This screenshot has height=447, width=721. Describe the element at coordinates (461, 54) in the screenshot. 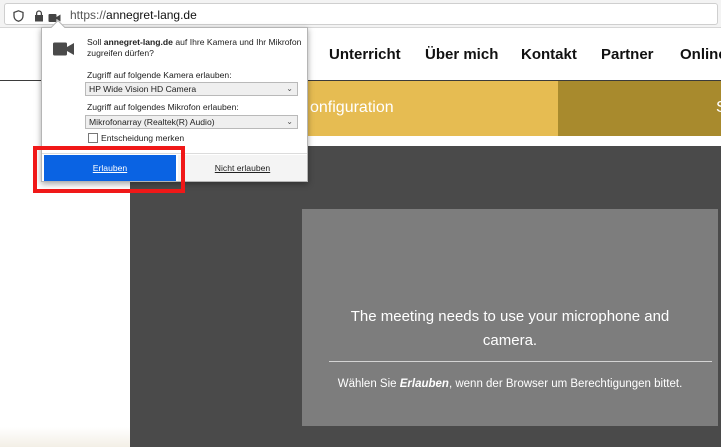

I see `nav-item-ueber-mich: Über mich` at that location.